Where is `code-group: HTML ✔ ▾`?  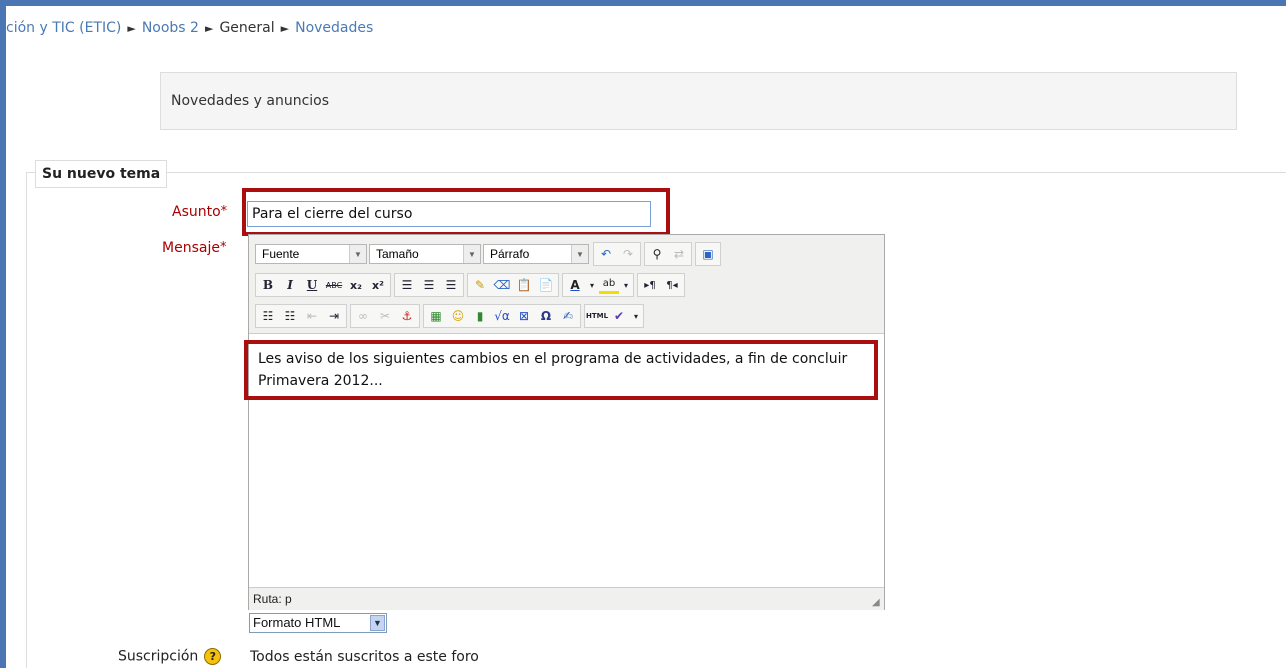 code-group: HTML ✔ ▾ is located at coordinates (614, 316).